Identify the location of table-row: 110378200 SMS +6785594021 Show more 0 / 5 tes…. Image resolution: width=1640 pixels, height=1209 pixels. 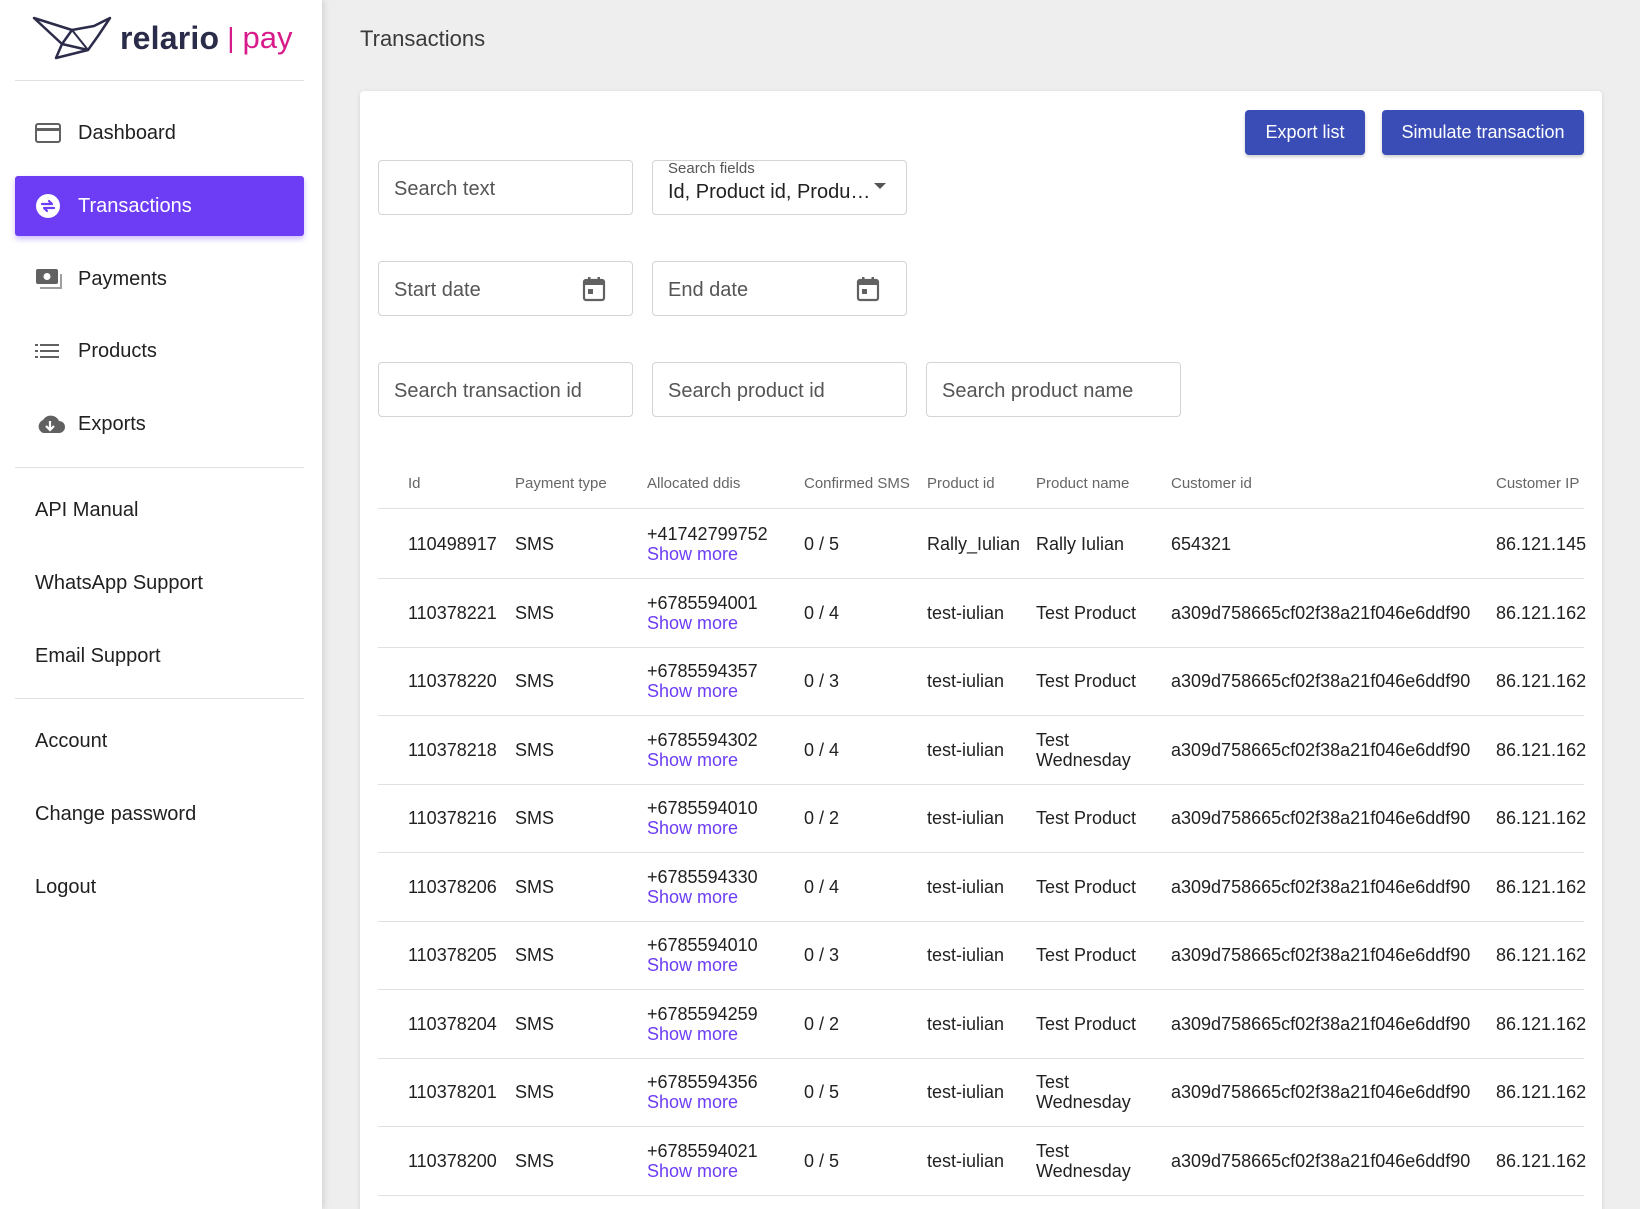
(982, 1161).